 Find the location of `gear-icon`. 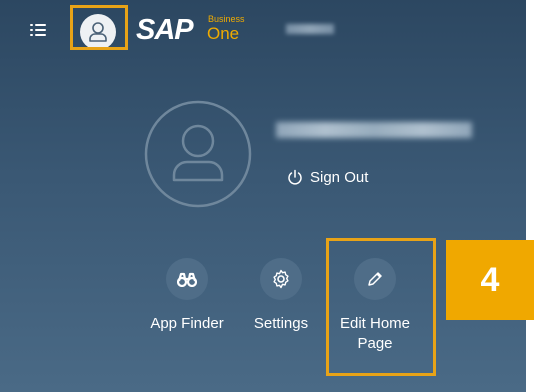

gear-icon is located at coordinates (281, 279).